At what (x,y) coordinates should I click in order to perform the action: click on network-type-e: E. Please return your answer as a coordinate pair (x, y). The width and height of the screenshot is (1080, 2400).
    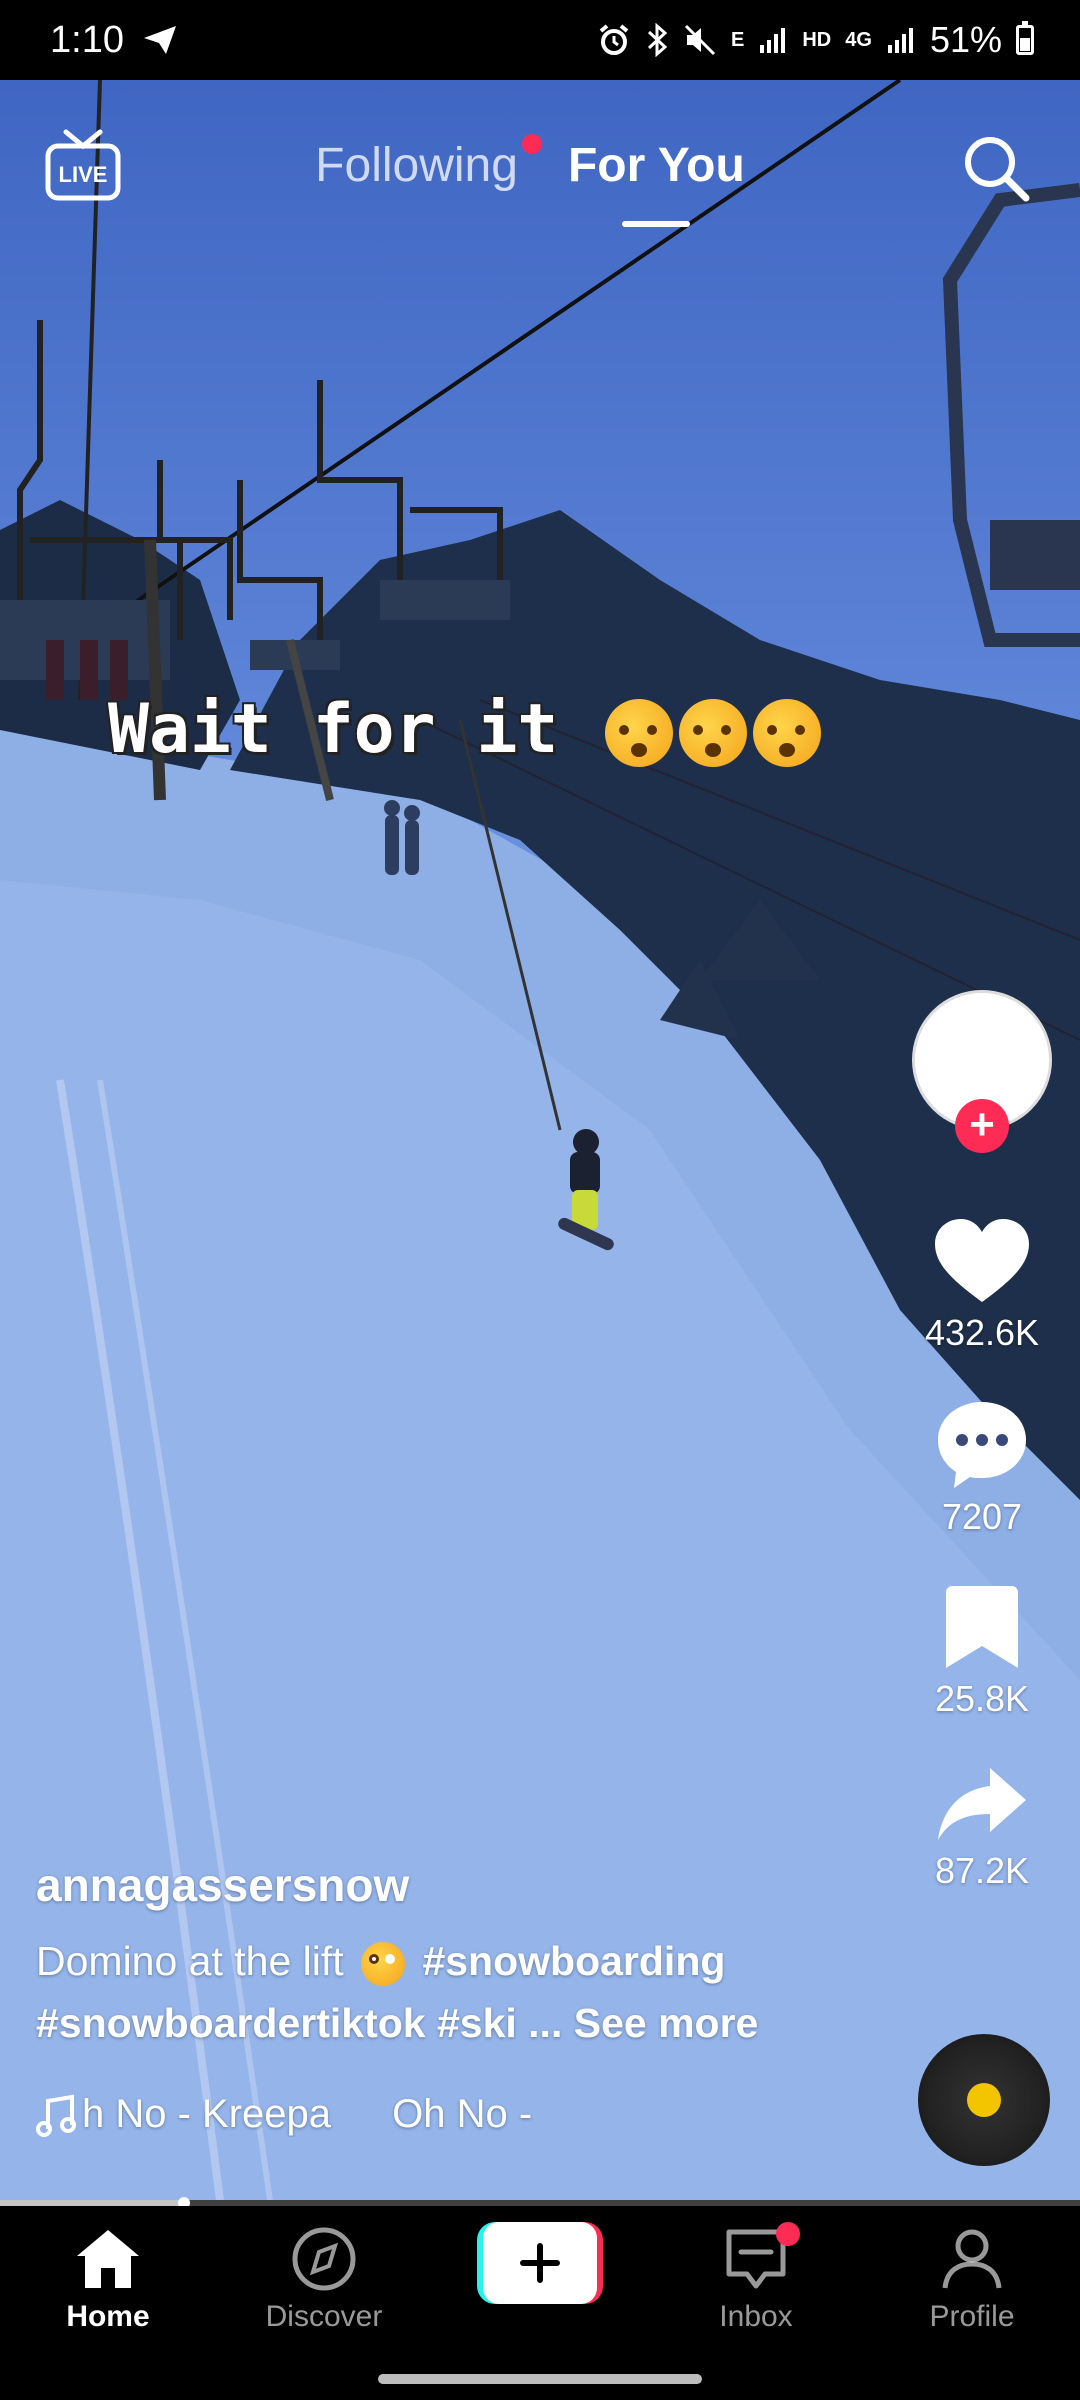
    Looking at the image, I should click on (738, 39).